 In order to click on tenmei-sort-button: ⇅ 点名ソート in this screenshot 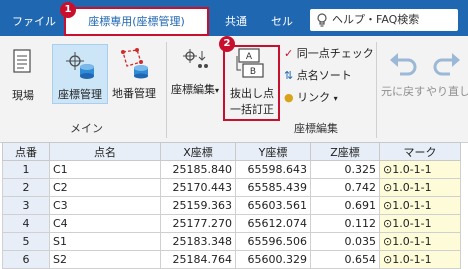, I will do `click(318, 75)`.